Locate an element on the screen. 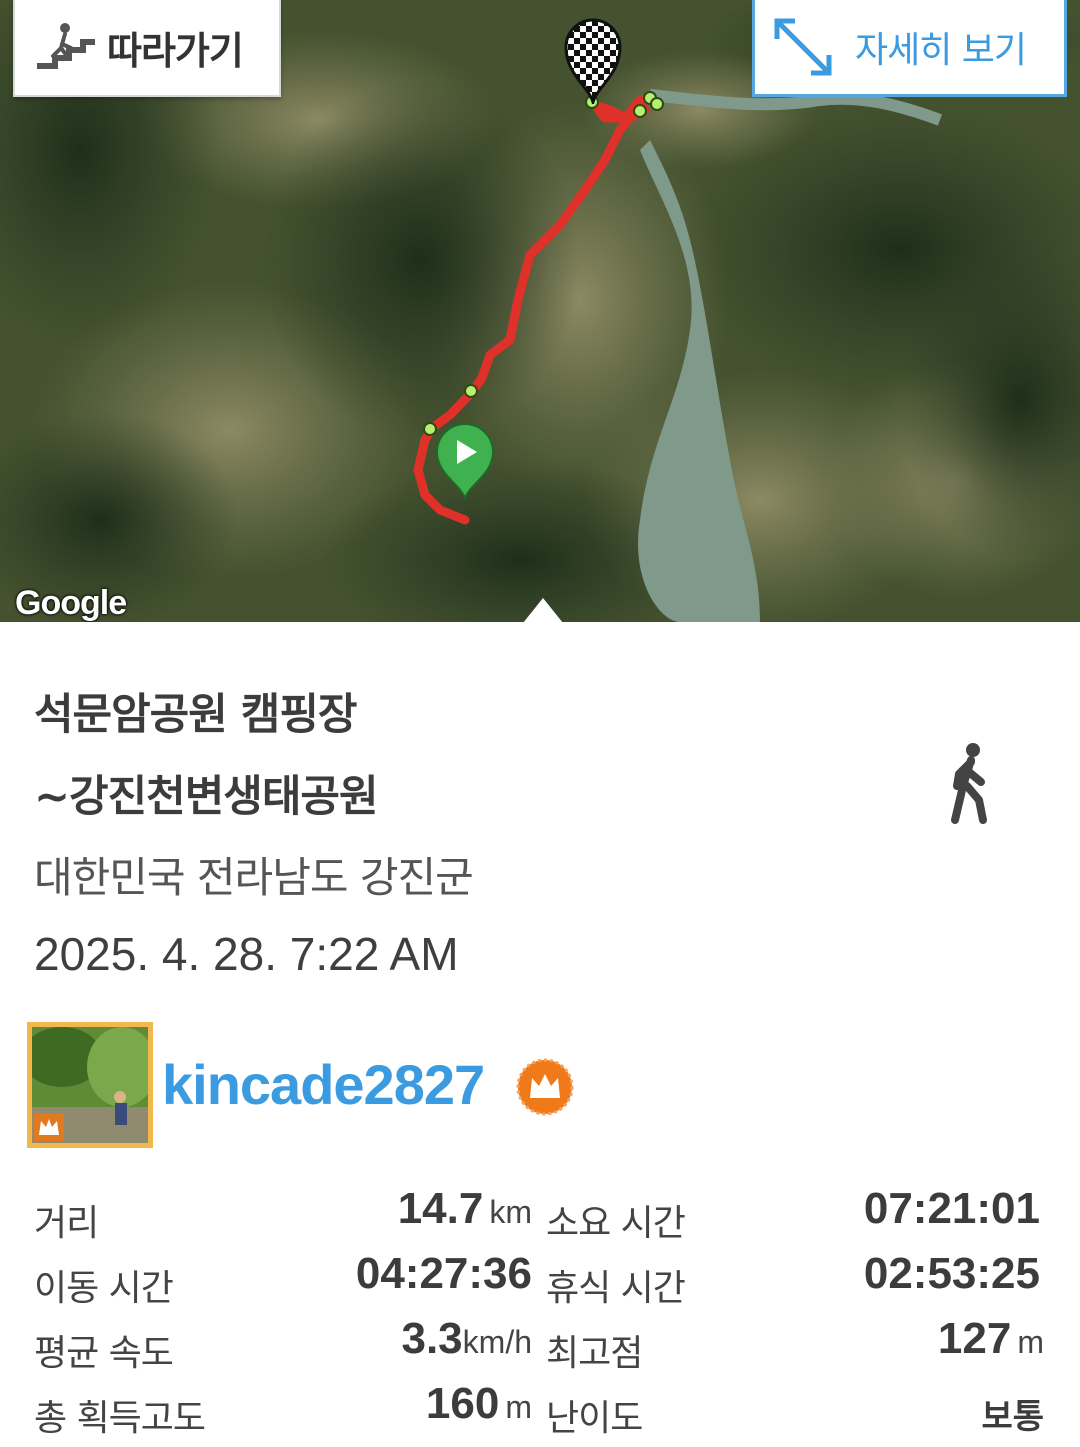 The height and width of the screenshot is (1447, 1080). avatar is located at coordinates (90, 1085).